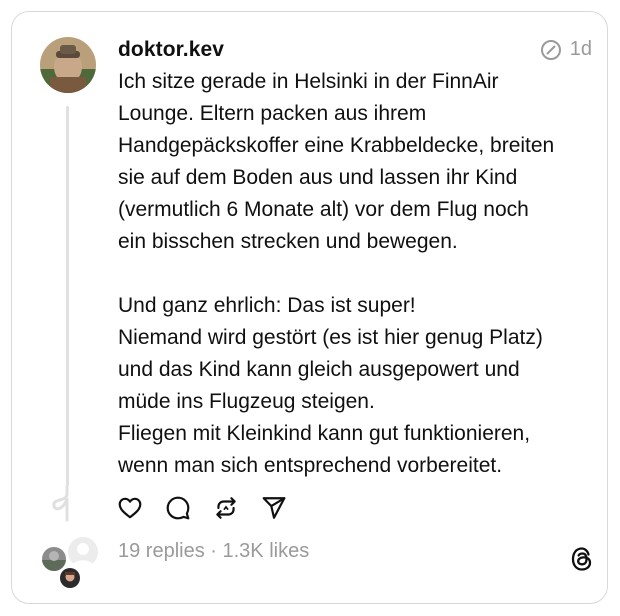 The image size is (620, 616). What do you see at coordinates (272, 113) in the screenshot?
I see `text-line: Lounge. Eltern packen aus ihrem` at bounding box center [272, 113].